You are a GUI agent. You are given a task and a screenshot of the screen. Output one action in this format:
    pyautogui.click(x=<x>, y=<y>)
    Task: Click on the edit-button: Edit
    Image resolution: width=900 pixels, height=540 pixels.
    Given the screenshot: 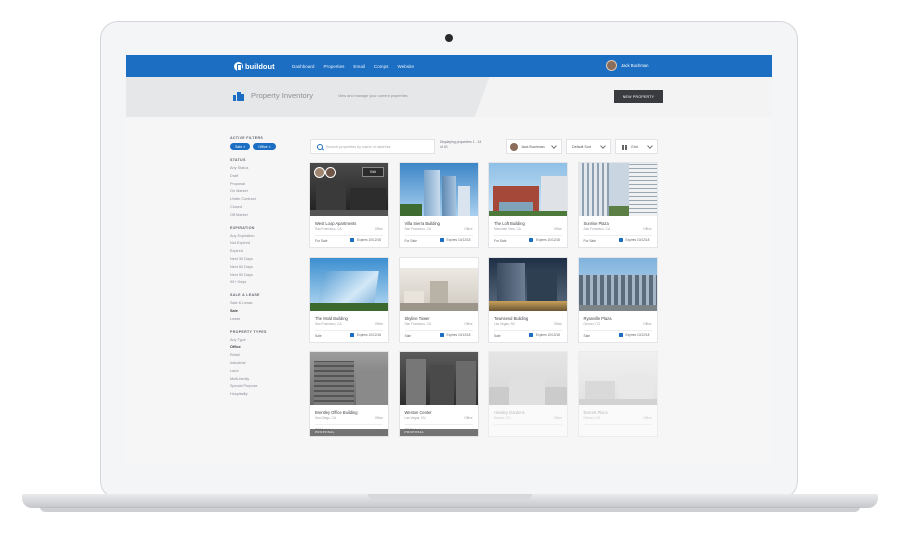 What is the action you would take?
    pyautogui.click(x=373, y=172)
    